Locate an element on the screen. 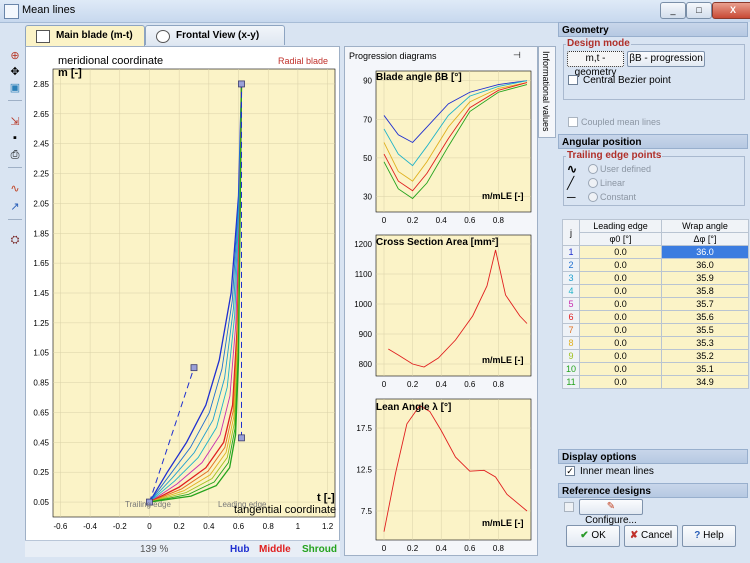 Image resolution: width=750 pixels, height=563 pixels. wrap-angle-cell: 35.8 is located at coordinates (705, 291).